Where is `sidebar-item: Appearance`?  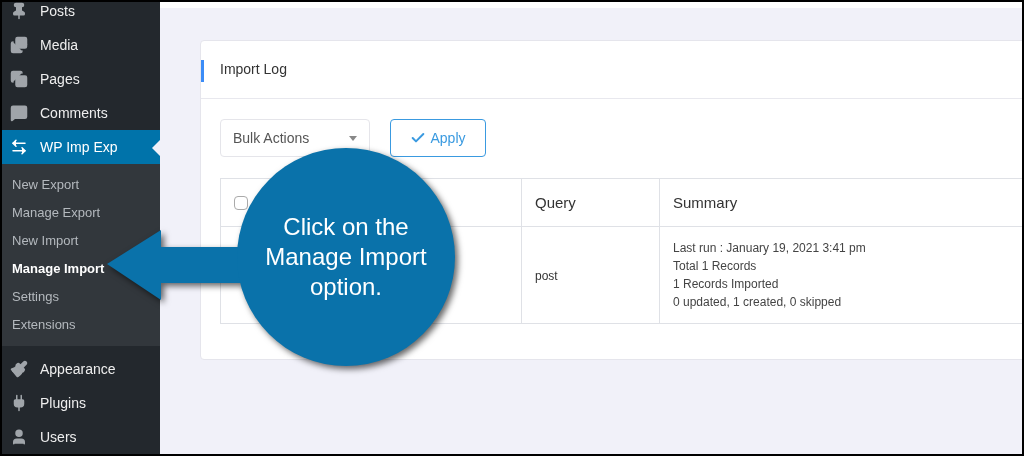 sidebar-item: Appearance is located at coordinates (81, 369).